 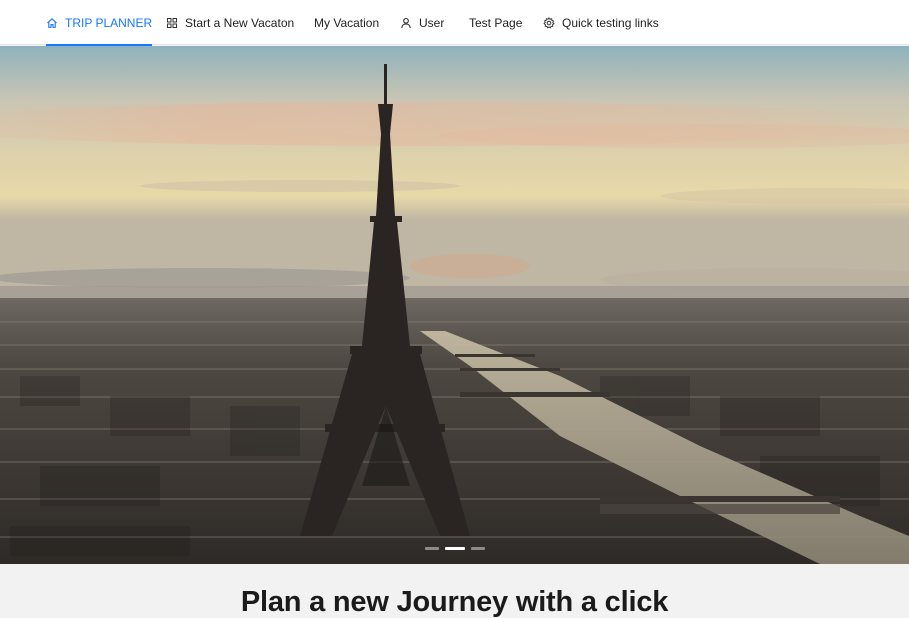 I want to click on grid-icon, so click(x=172, y=23).